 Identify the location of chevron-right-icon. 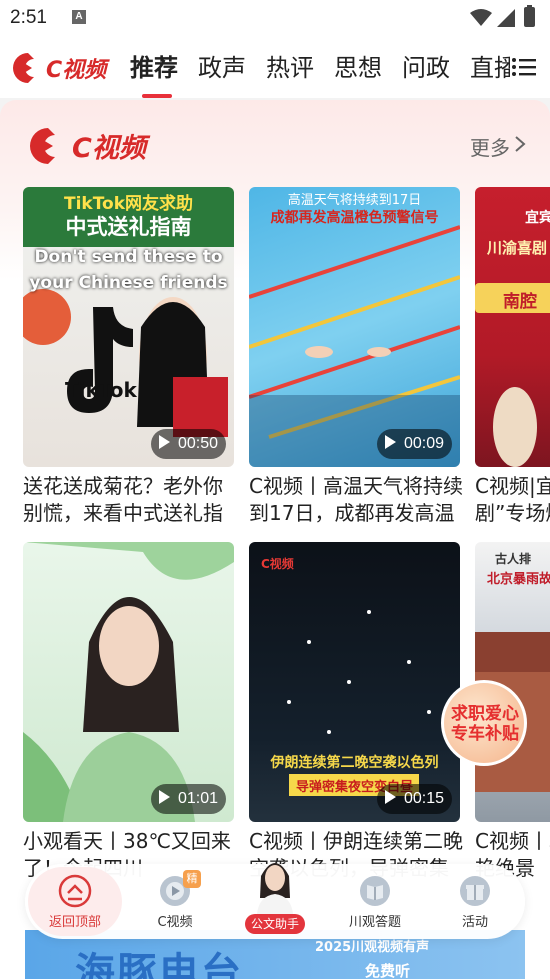
(520, 144).